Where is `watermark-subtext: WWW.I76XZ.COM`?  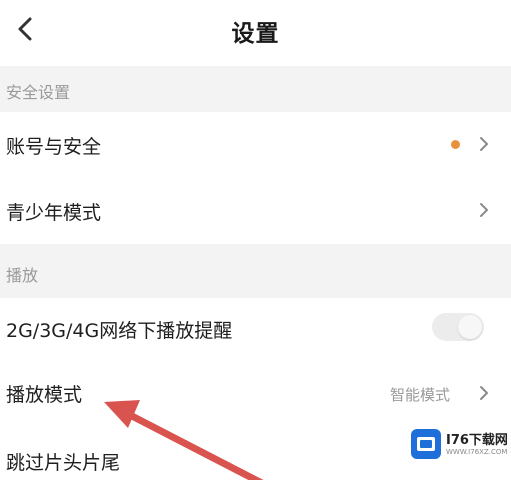 watermark-subtext: WWW.I76XZ.COM is located at coordinates (477, 452).